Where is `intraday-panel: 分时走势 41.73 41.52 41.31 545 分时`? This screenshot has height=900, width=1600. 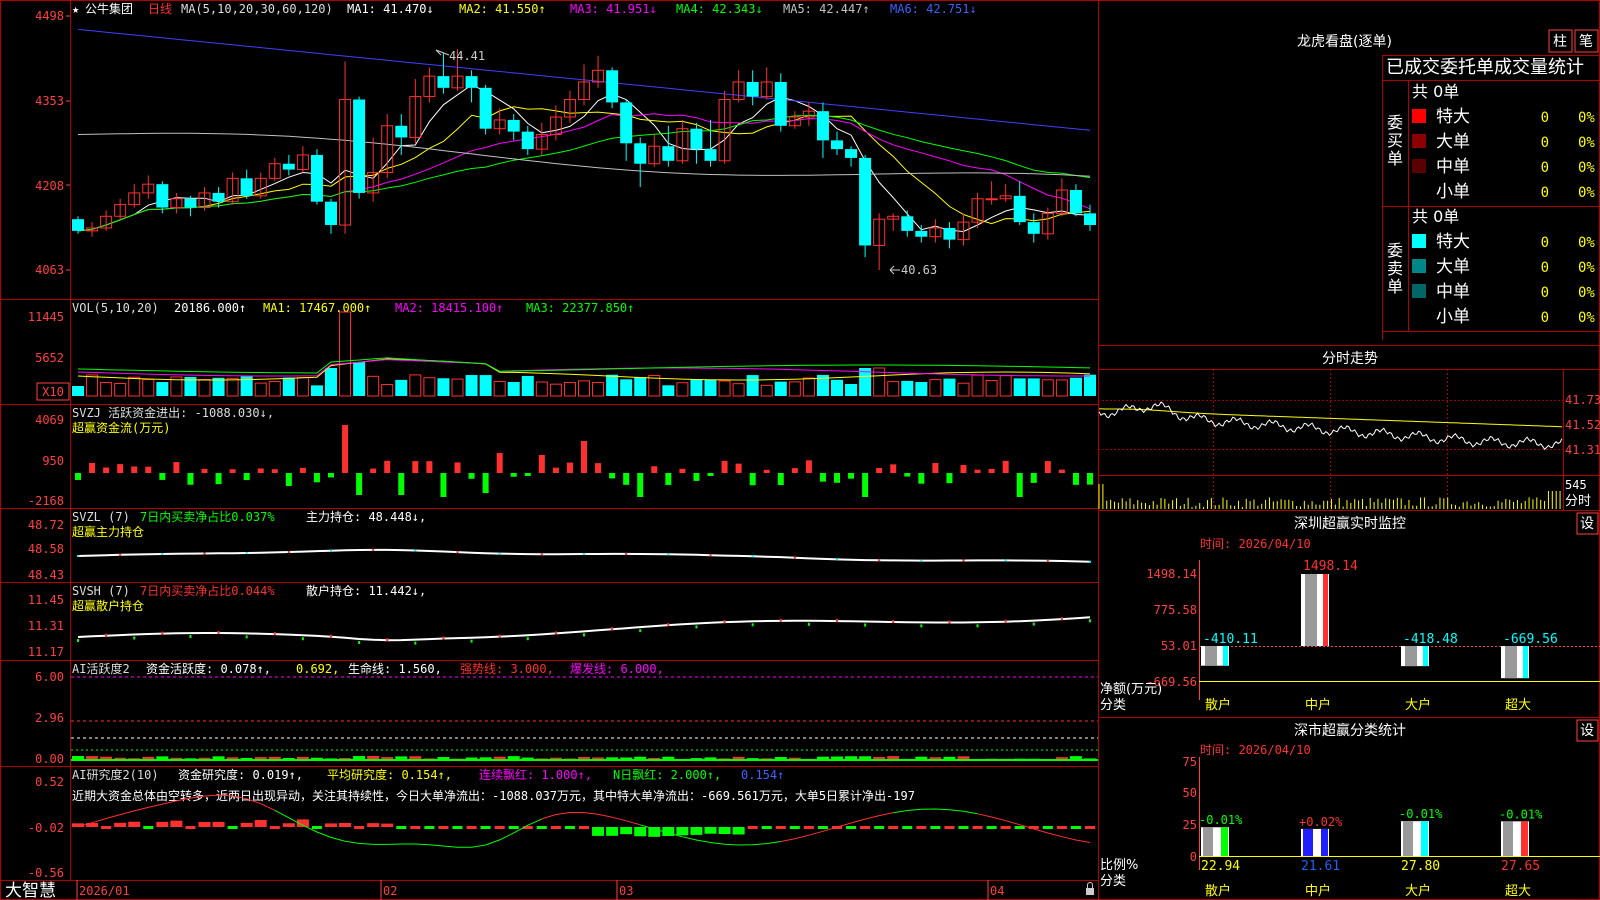
intraday-panel: 分时走势 41.73 41.52 41.31 545 分时 is located at coordinates (1349, 430).